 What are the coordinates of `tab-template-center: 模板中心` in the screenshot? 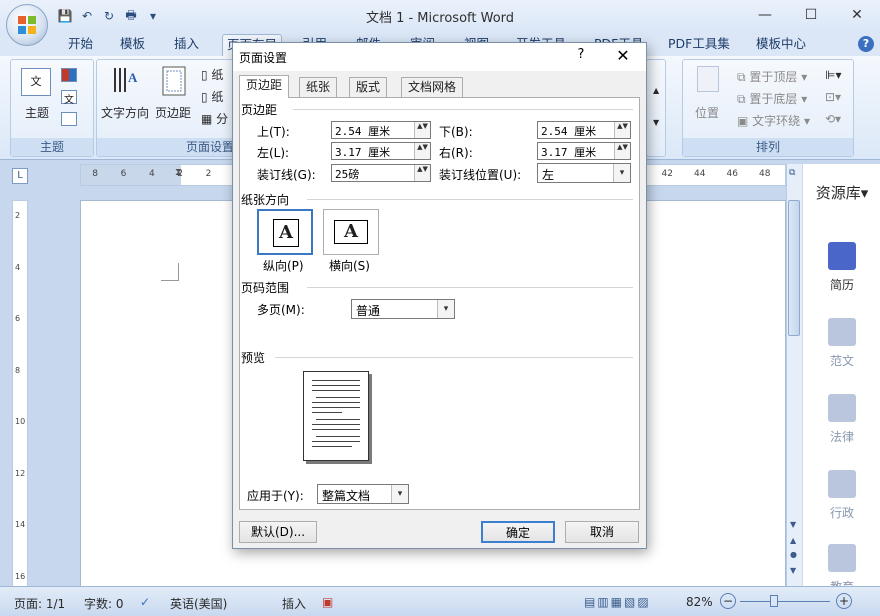 It's located at (781, 45).